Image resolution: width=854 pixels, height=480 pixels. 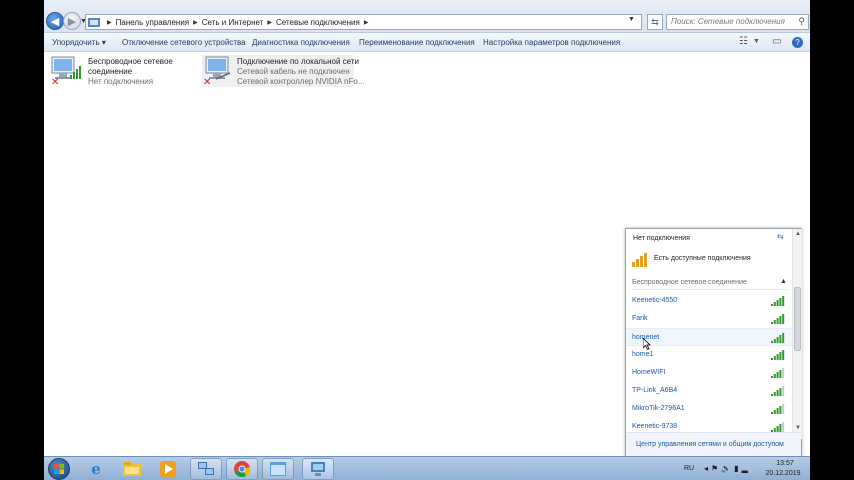 I want to click on volume-icon: 🔈, so click(x=727, y=468).